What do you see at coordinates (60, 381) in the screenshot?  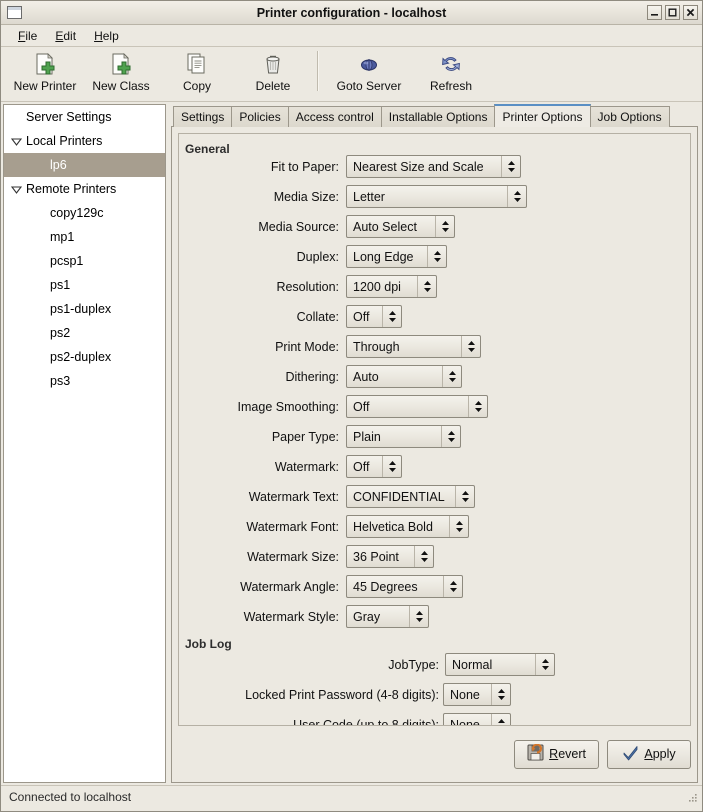 I see `tree-item-label: ps3` at bounding box center [60, 381].